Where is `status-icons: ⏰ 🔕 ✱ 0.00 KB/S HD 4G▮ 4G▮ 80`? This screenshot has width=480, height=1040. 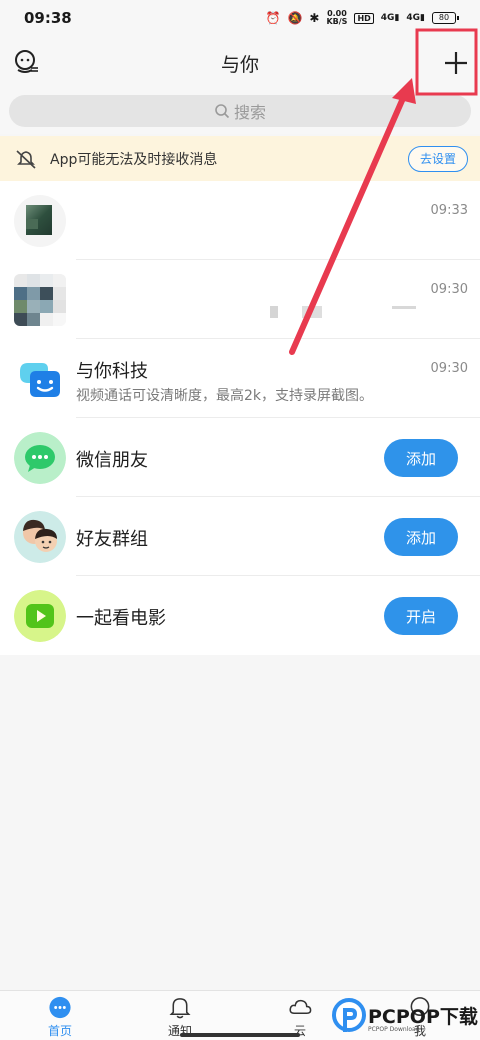
status-icons: ⏰ 🔕 ✱ 0.00 KB/S HD 4G▮ 4G▮ 80 is located at coordinates (362, 18).